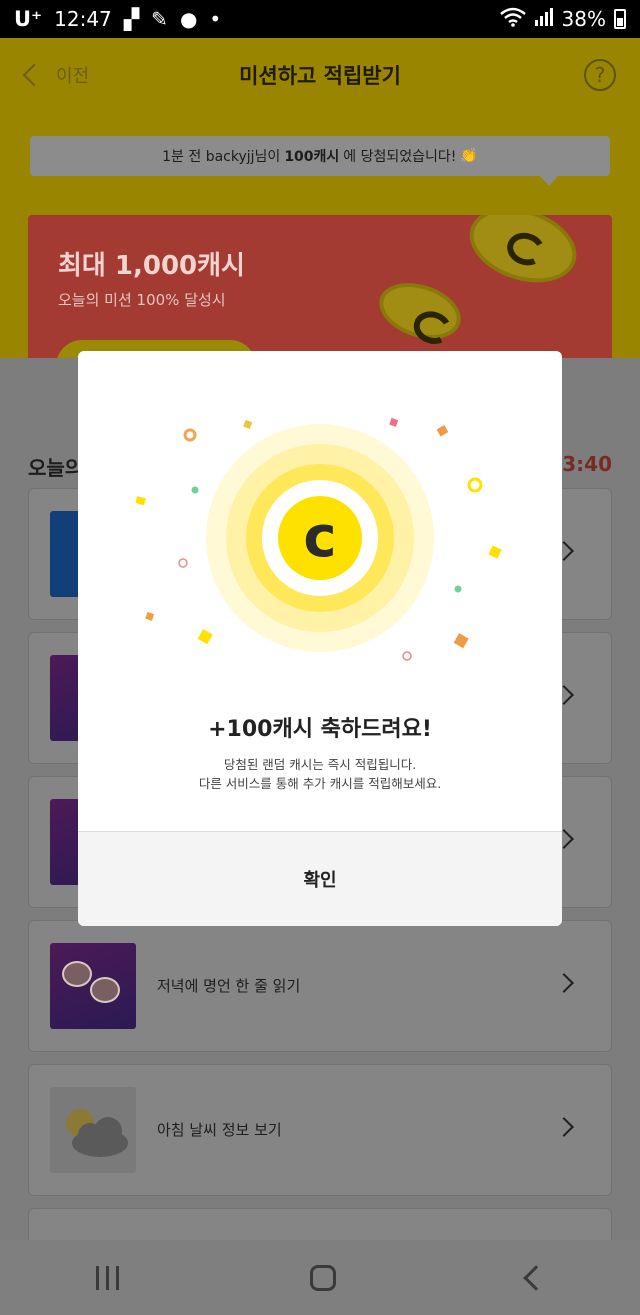 This screenshot has height=1315, width=640. Describe the element at coordinates (320, 729) in the screenshot. I see `dialog-title: +100캐시 축하드려요!` at that location.